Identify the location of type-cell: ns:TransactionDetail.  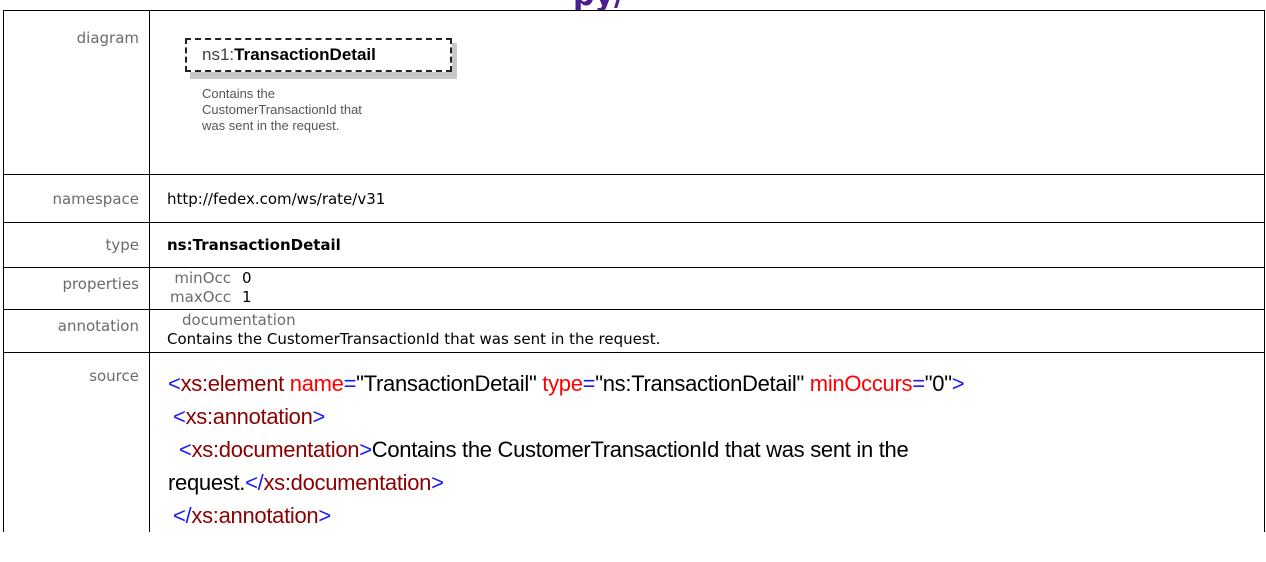
(707, 245).